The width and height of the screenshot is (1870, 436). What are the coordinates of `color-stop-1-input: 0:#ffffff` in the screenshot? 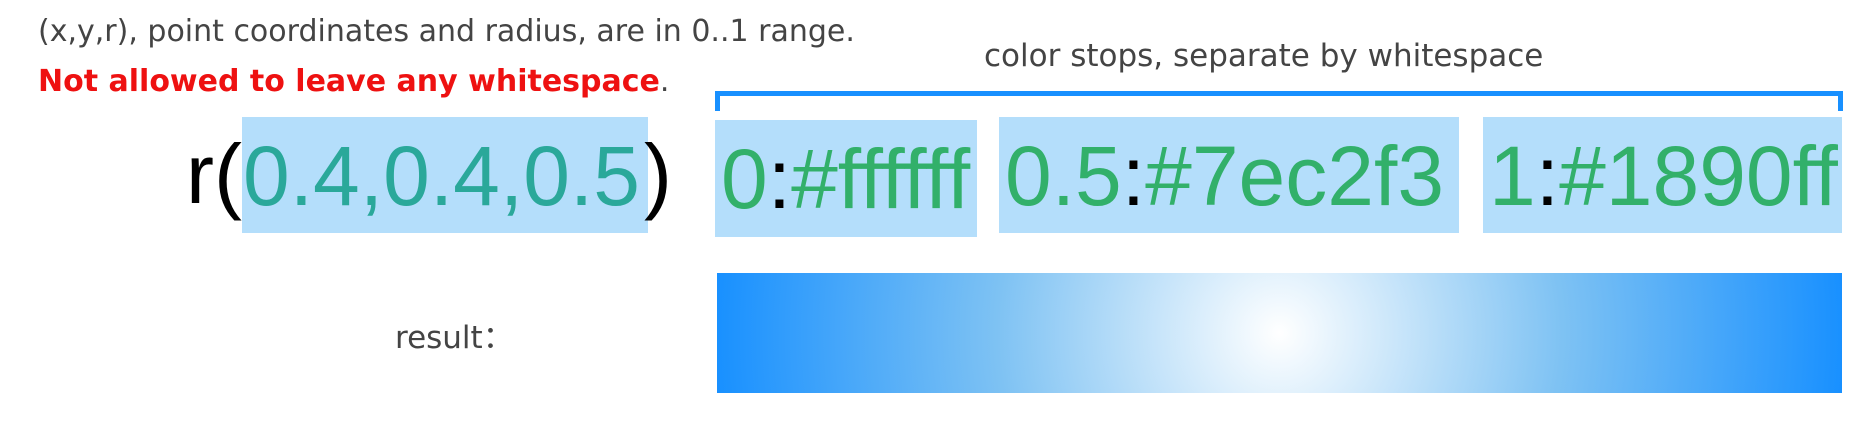 It's located at (846, 178).